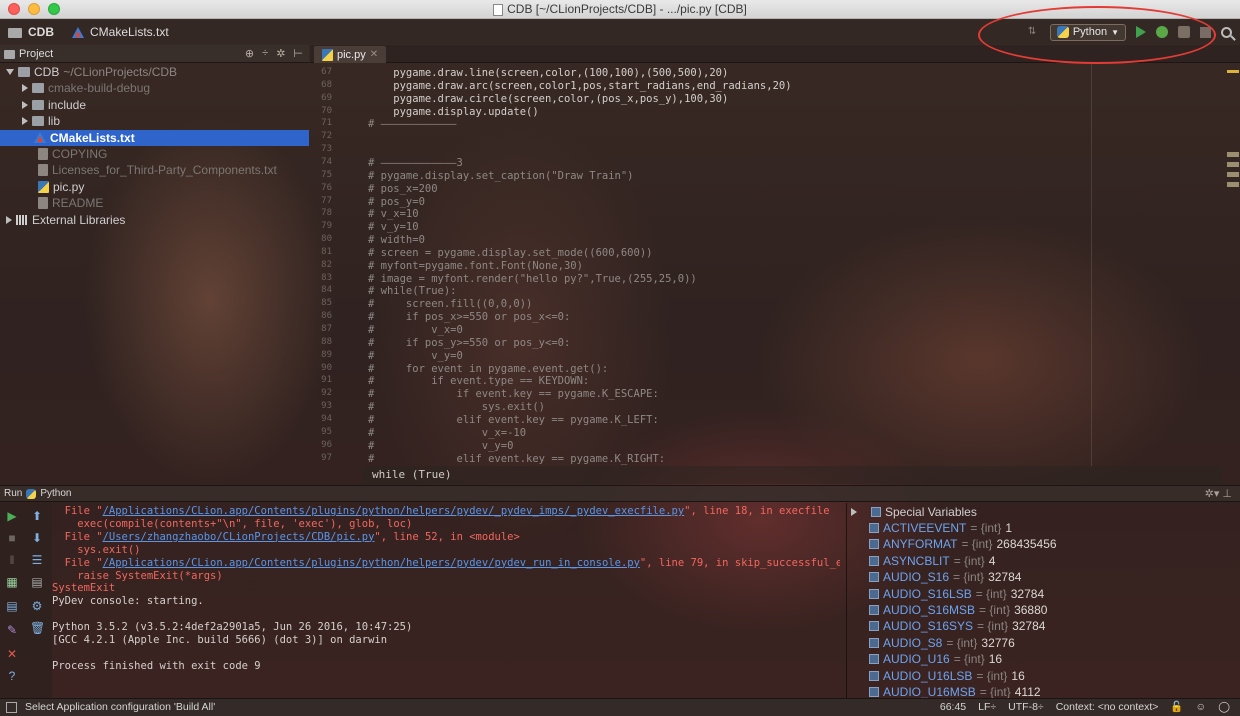 The image size is (1240, 716). What do you see at coordinates (249, 53) in the screenshot?
I see `sync-icon: ⊕` at bounding box center [249, 53].